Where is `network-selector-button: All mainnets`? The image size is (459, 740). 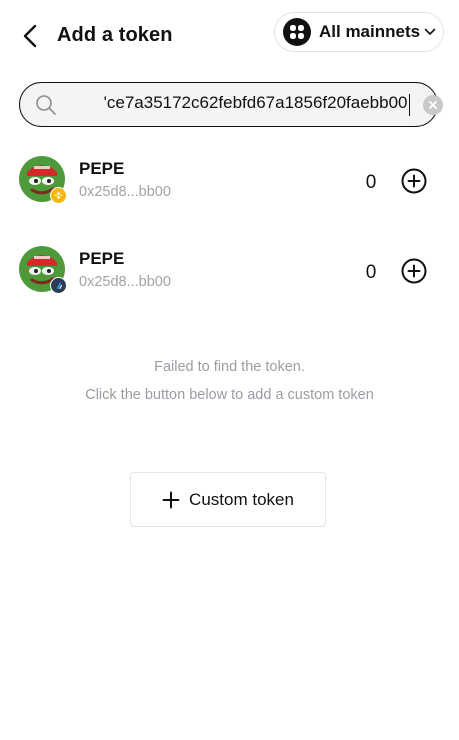 network-selector-button: All mainnets is located at coordinates (359, 32).